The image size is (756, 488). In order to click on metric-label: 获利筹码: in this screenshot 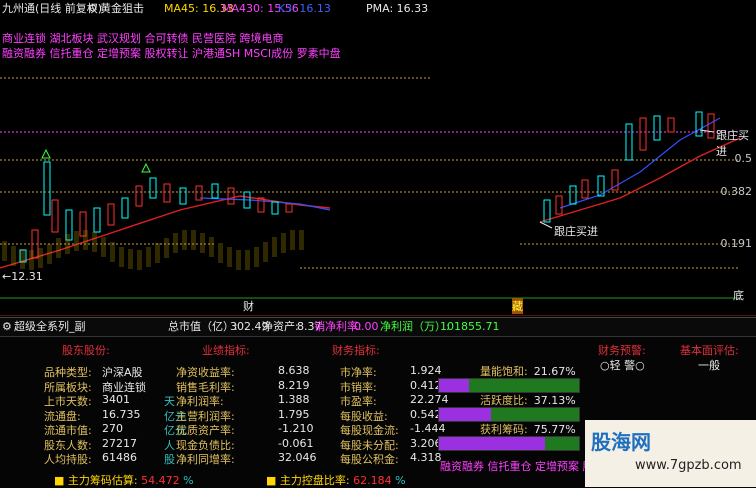, I will do `click(504, 429)`.